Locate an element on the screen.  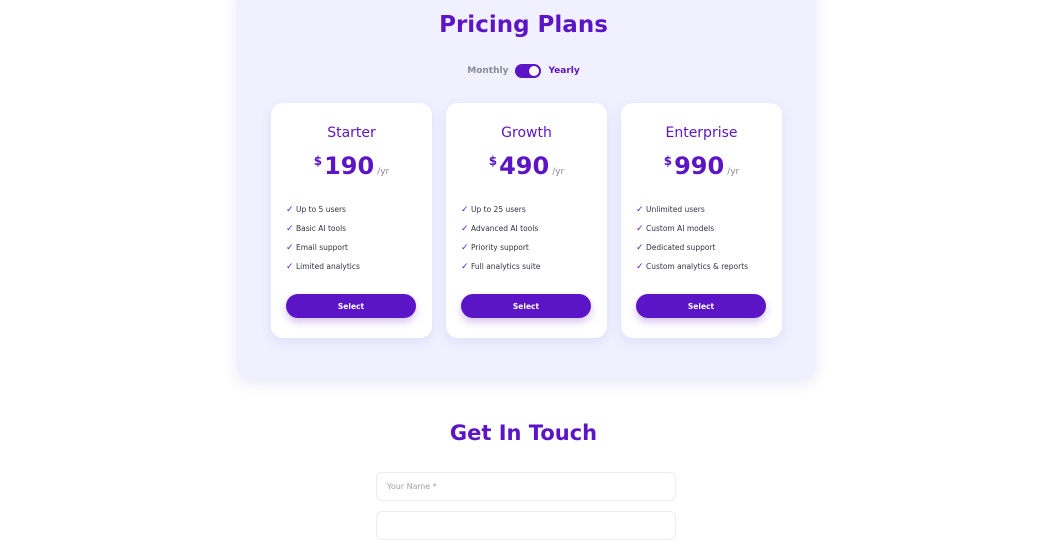
plan-name: Enterprise is located at coordinates (701, 133).